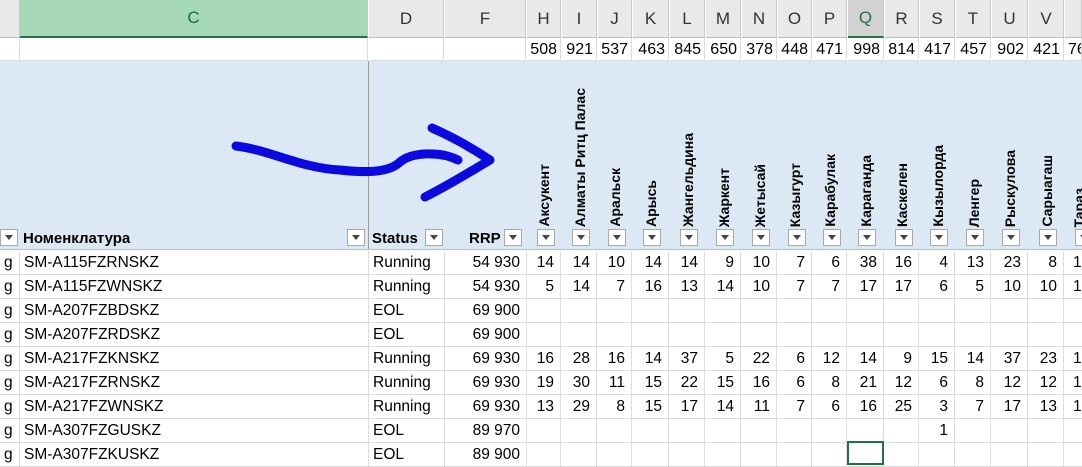  I want to click on sku-cell: SM-A115FZRNSKZ, so click(194, 263).